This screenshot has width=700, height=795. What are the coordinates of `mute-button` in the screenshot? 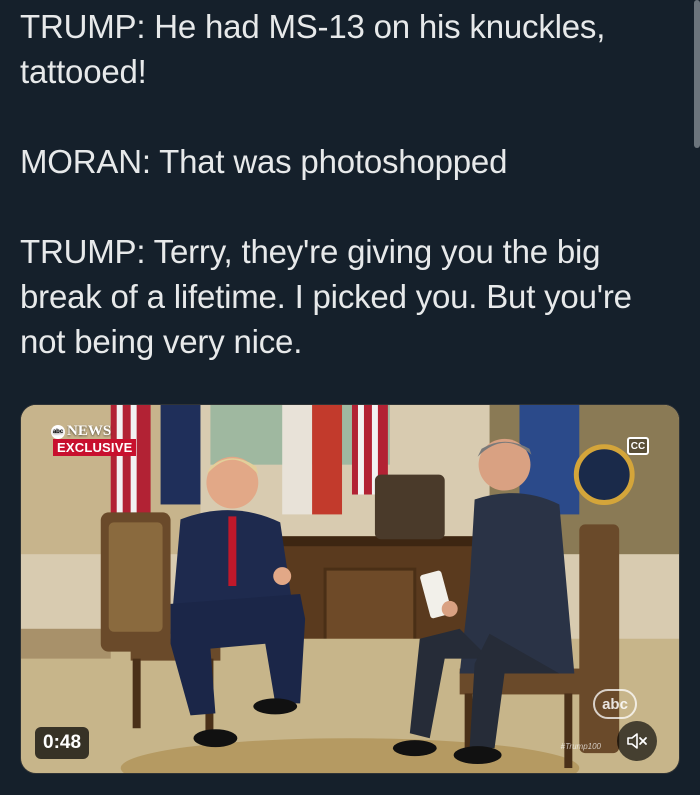 It's located at (637, 741).